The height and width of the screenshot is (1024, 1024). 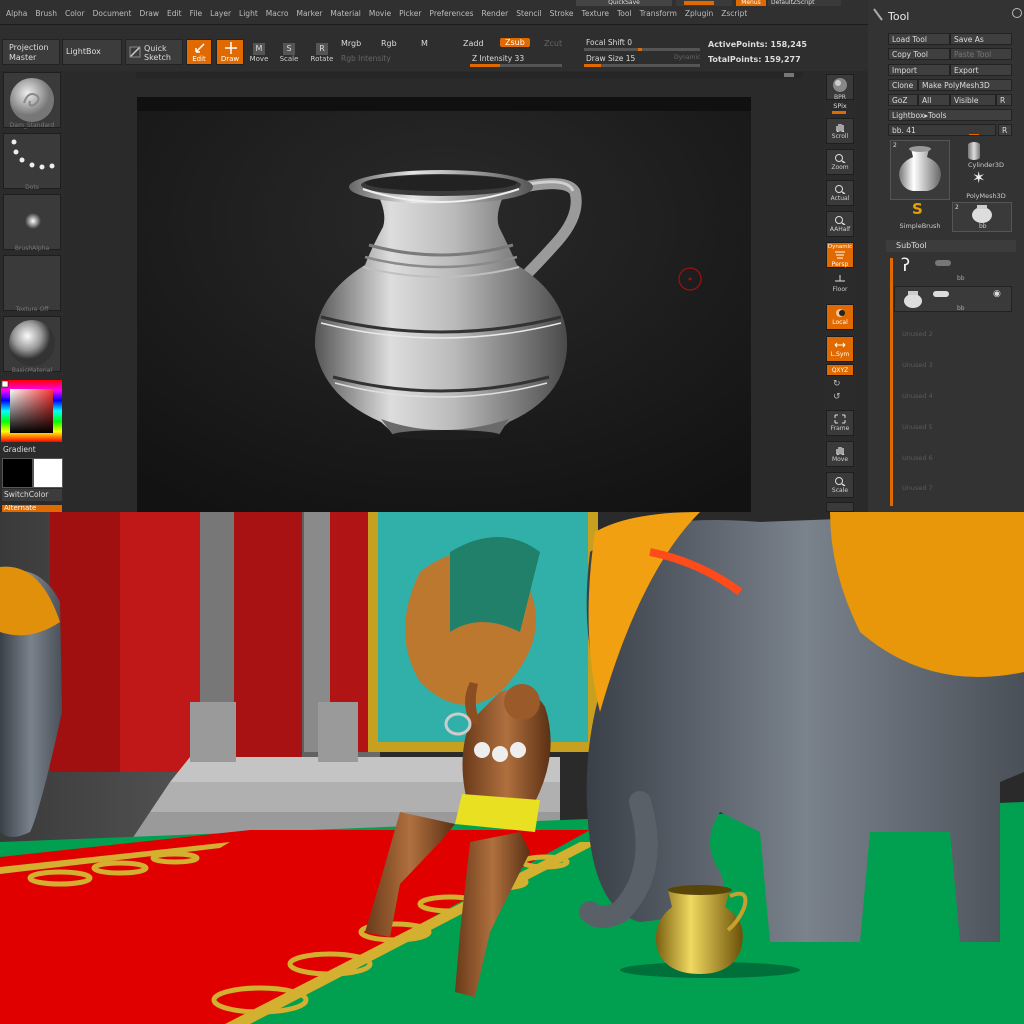 What do you see at coordinates (919, 70) in the screenshot?
I see `import-button: Import` at bounding box center [919, 70].